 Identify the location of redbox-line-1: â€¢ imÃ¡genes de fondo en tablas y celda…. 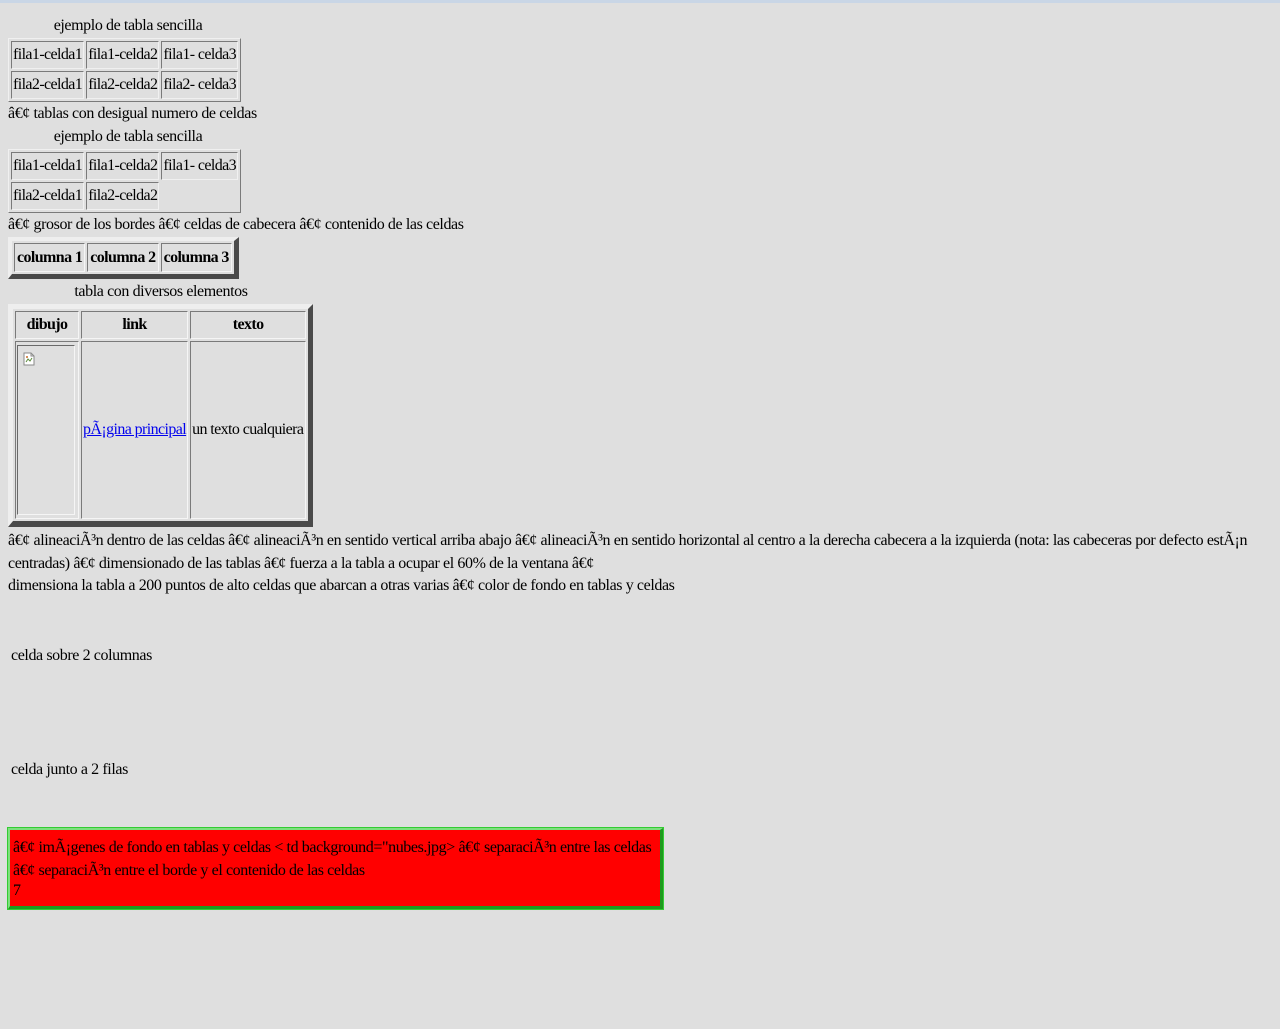
(332, 847).